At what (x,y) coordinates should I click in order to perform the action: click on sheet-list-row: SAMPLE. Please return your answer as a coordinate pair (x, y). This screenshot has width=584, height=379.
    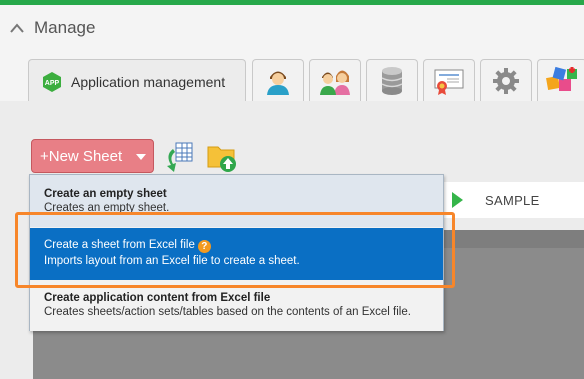
    Looking at the image, I should click on (512, 200).